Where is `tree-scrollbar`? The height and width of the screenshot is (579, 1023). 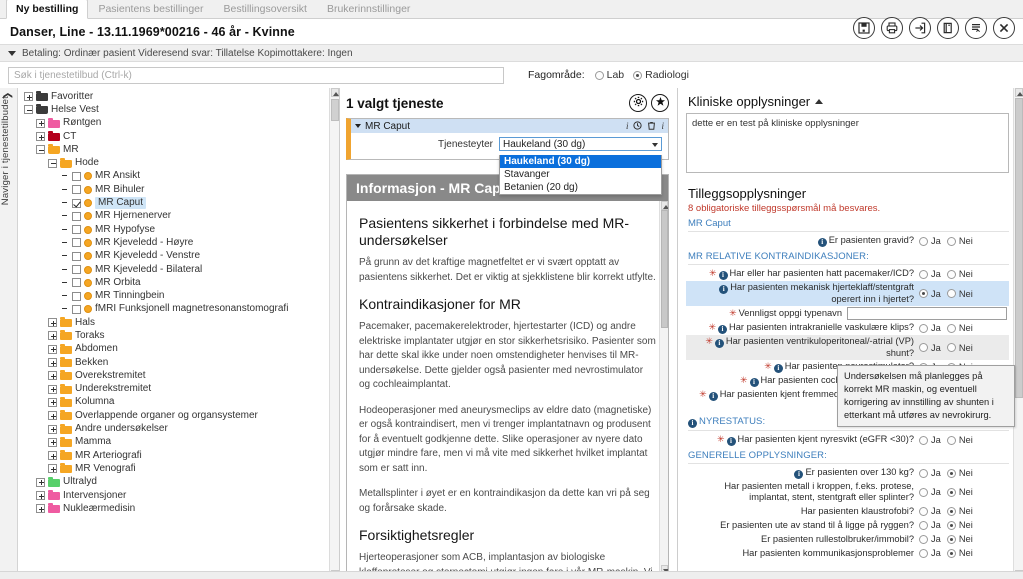 tree-scrollbar is located at coordinates (334, 333).